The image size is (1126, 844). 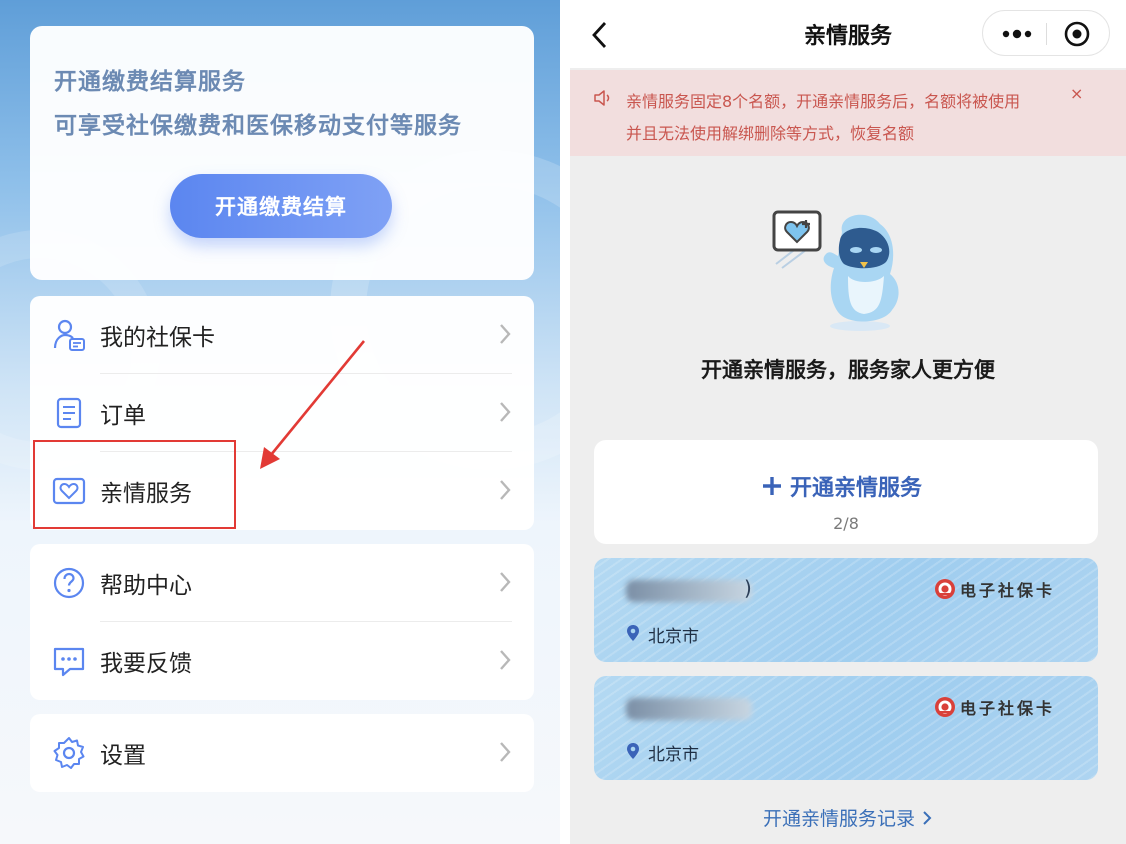 I want to click on miniprogram-capsule, so click(x=1046, y=33).